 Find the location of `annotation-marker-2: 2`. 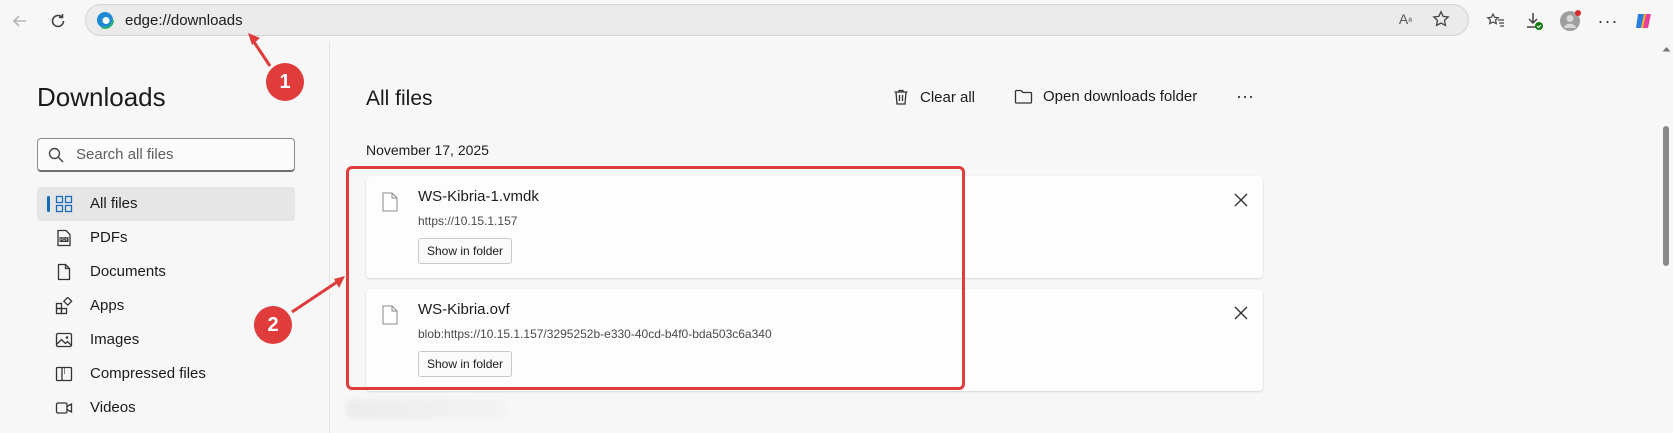

annotation-marker-2: 2 is located at coordinates (273, 325).